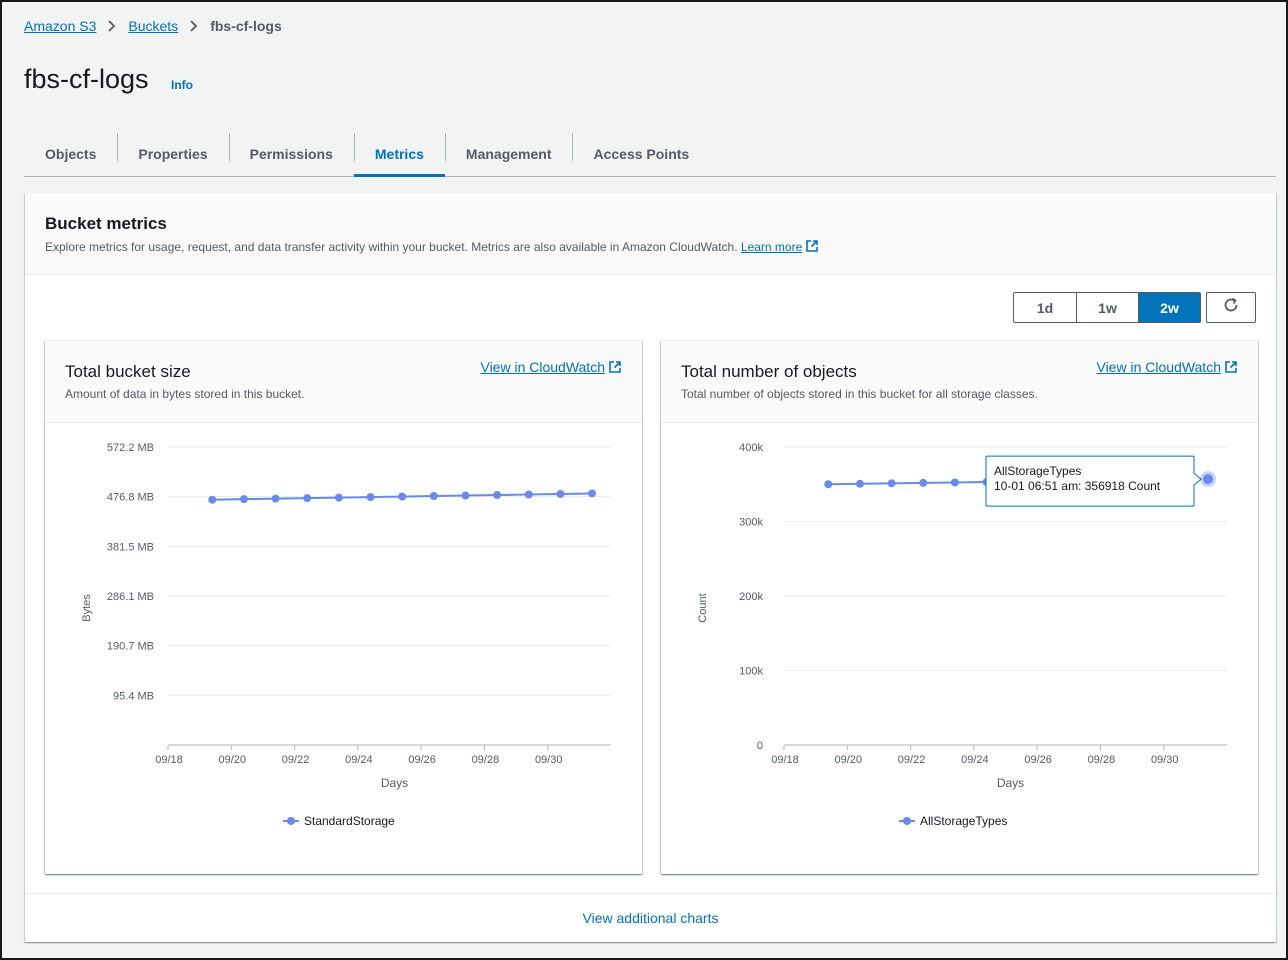 This screenshot has width=1288, height=960. Describe the element at coordinates (349, 821) in the screenshot. I see `legend-label: StandardStorage` at that location.